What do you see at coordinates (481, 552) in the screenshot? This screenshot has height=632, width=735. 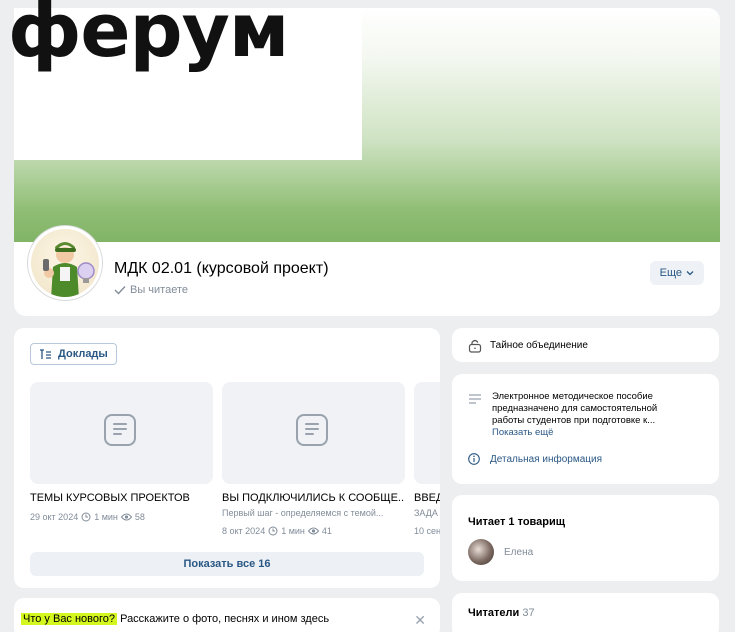 I see `avatar` at bounding box center [481, 552].